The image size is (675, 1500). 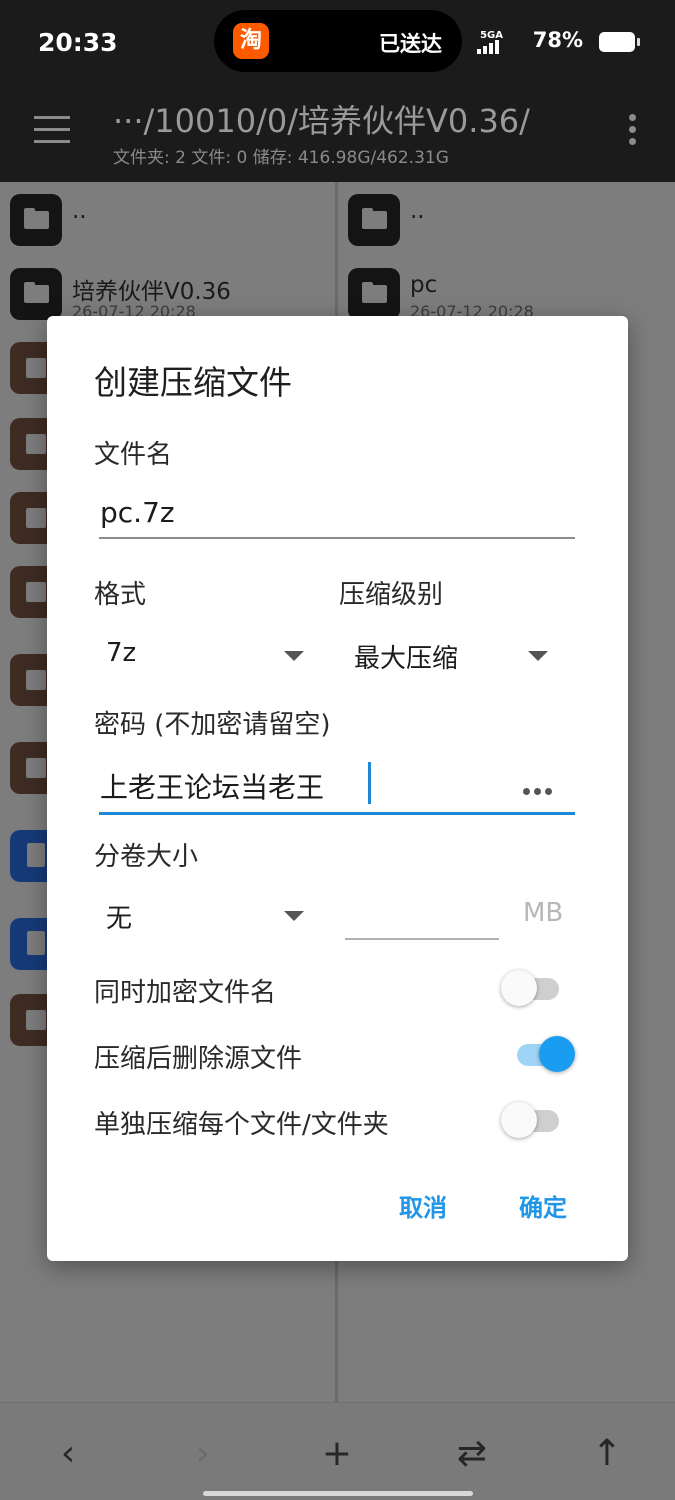 What do you see at coordinates (137, 512) in the screenshot?
I see `filename-input: pc.7z` at bounding box center [137, 512].